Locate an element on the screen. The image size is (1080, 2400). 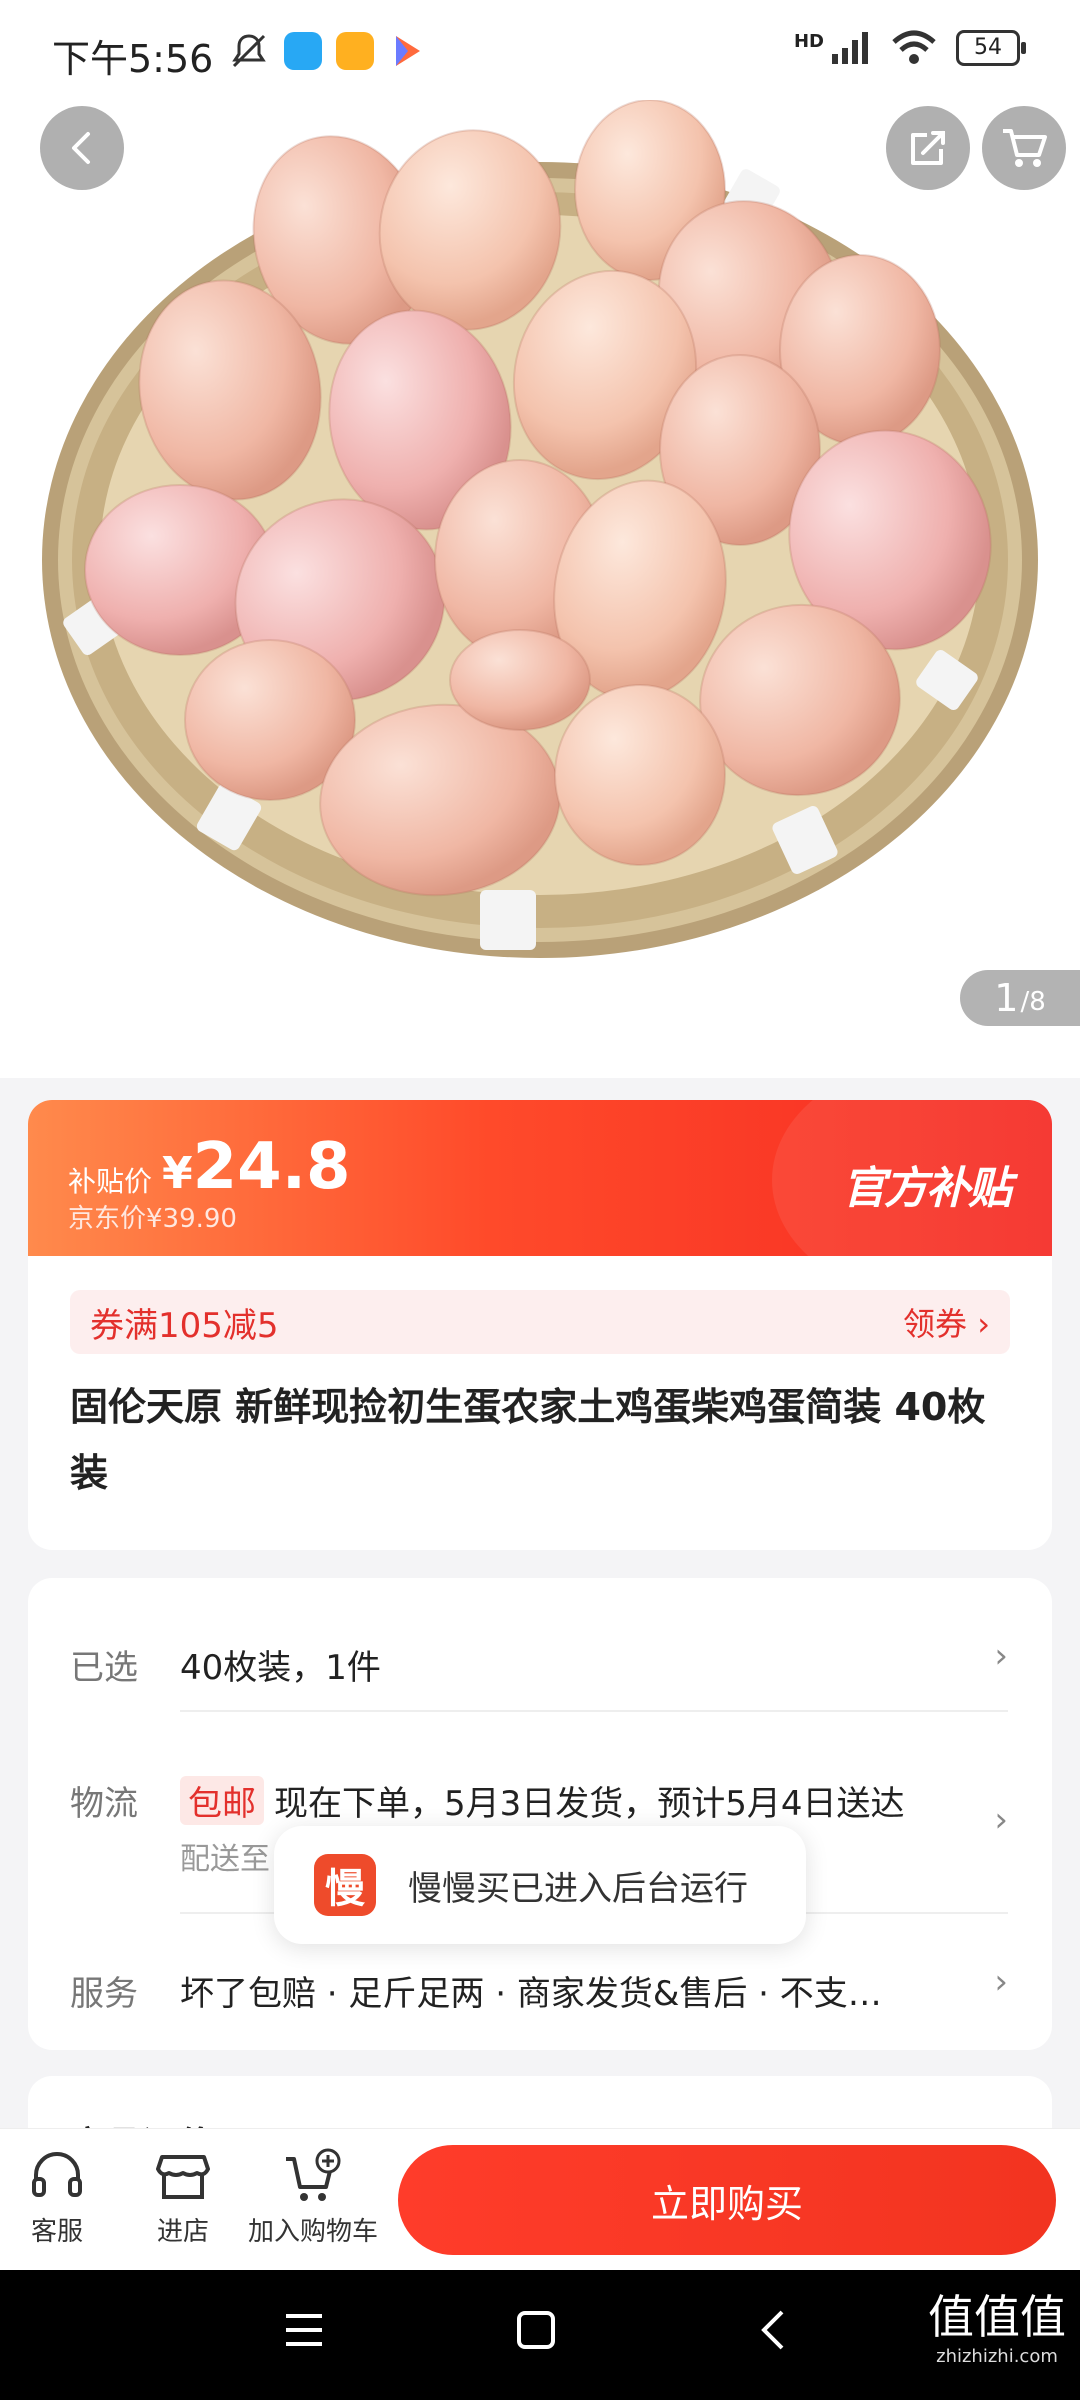
battery-indicator: 54 is located at coordinates (991, 48).